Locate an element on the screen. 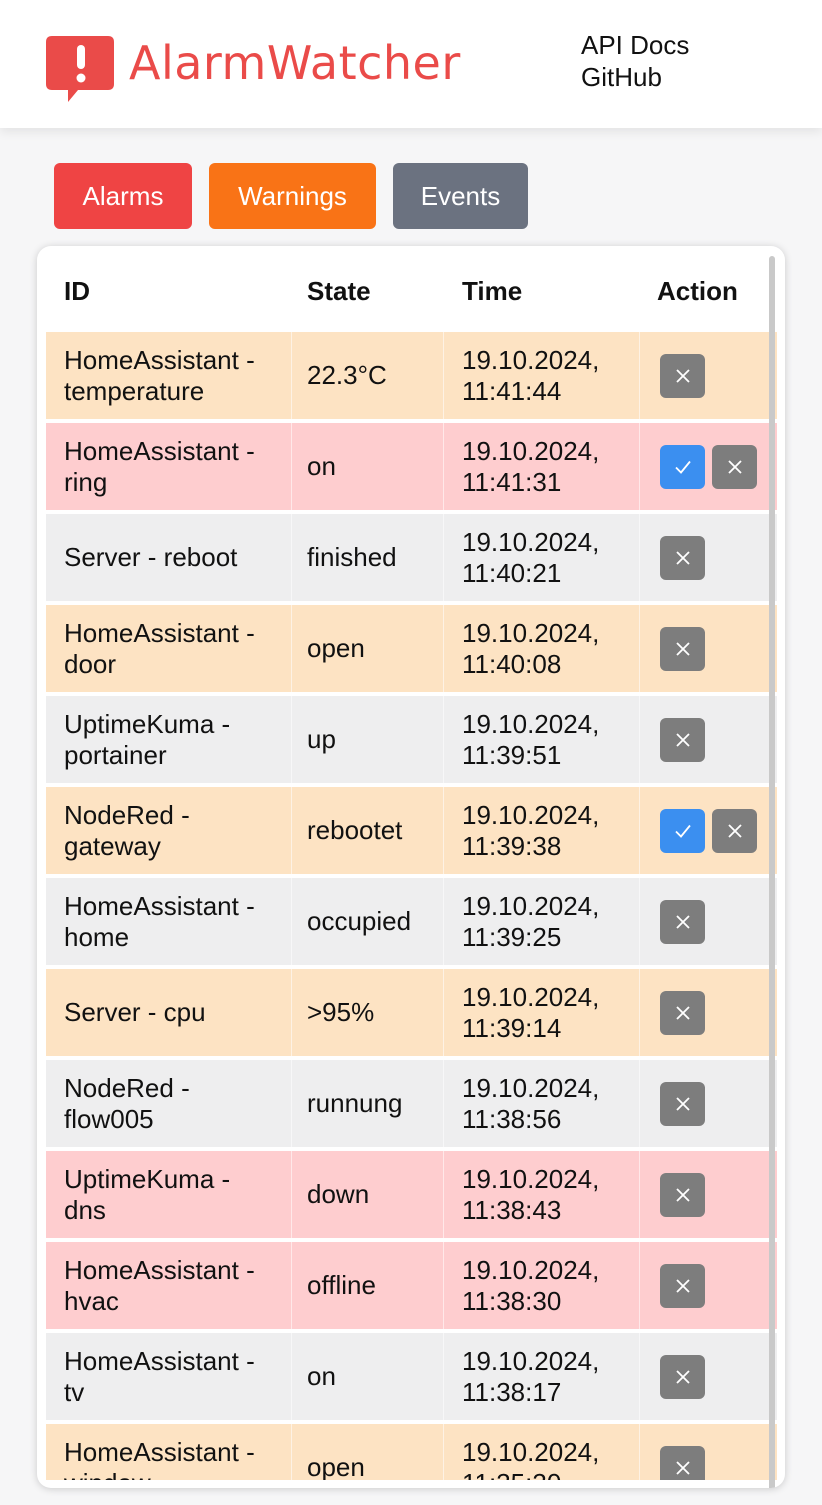  app-title: AlarmWatcher is located at coordinates (295, 63).